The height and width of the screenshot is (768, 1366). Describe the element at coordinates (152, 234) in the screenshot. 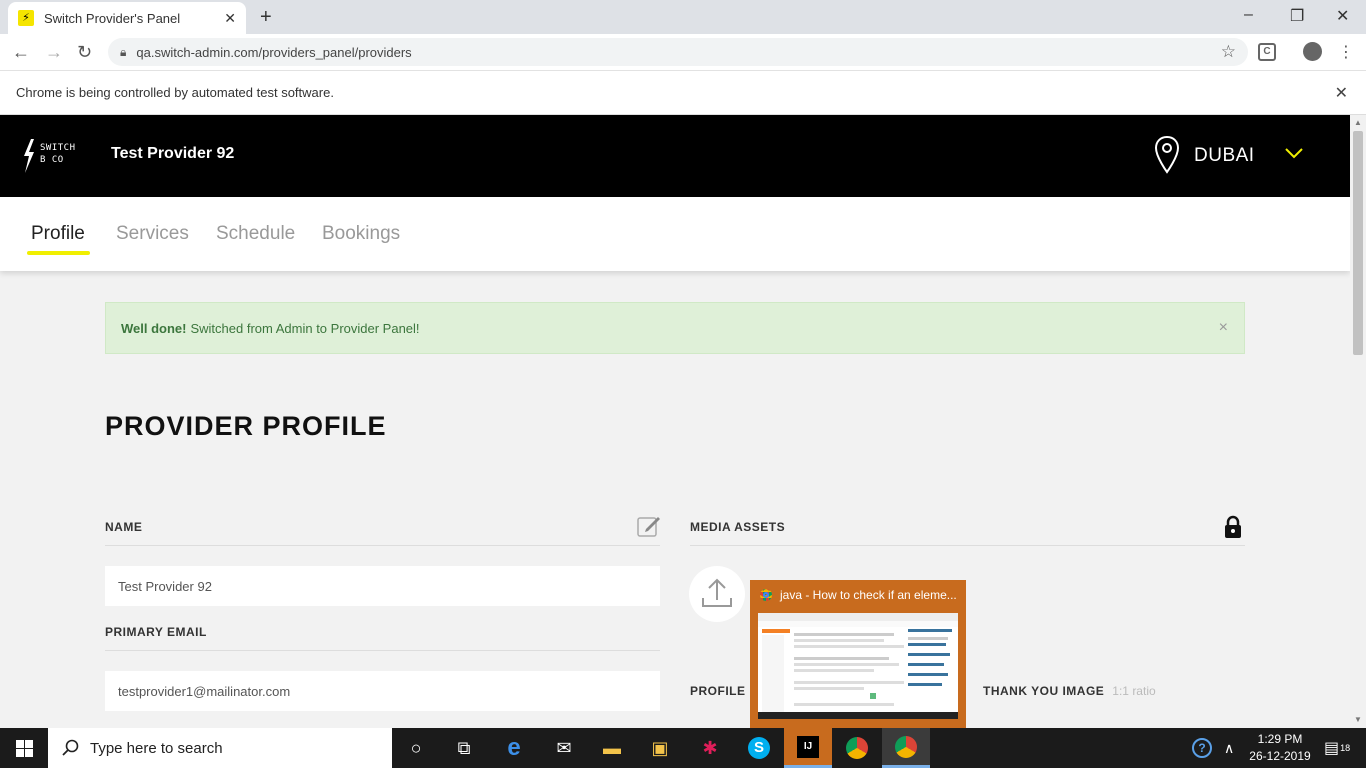

I see `tab-services: Services` at that location.